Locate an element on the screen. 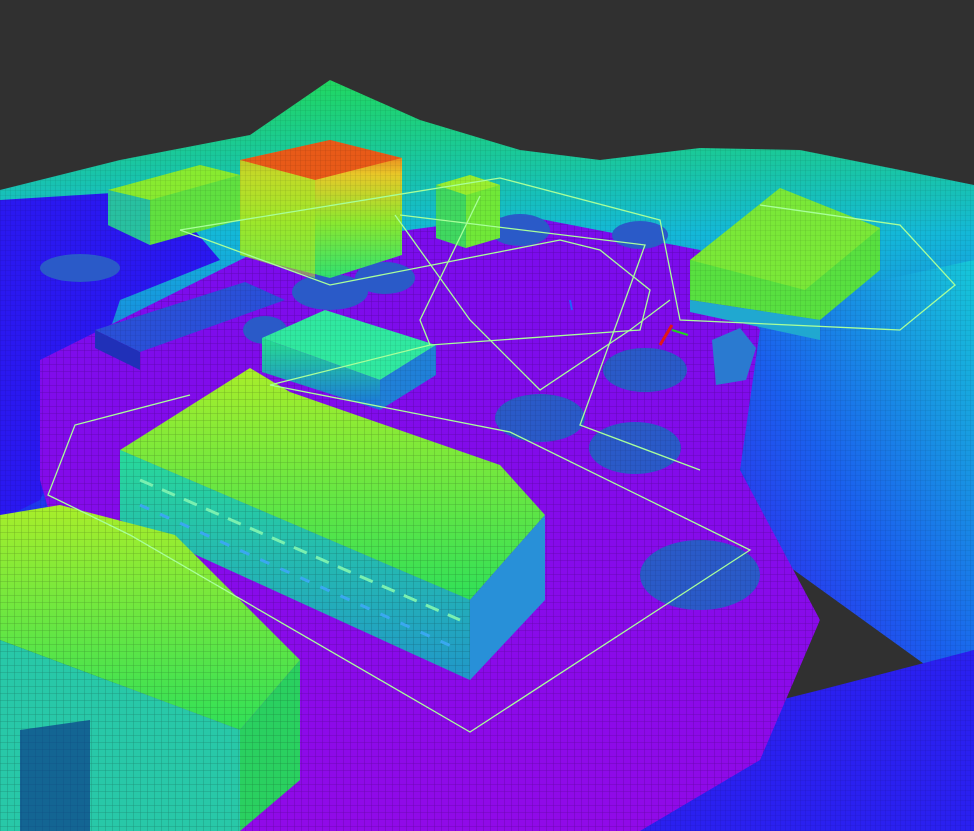 The width and height of the screenshot is (974, 831). background-sky is located at coordinates (487, 0).